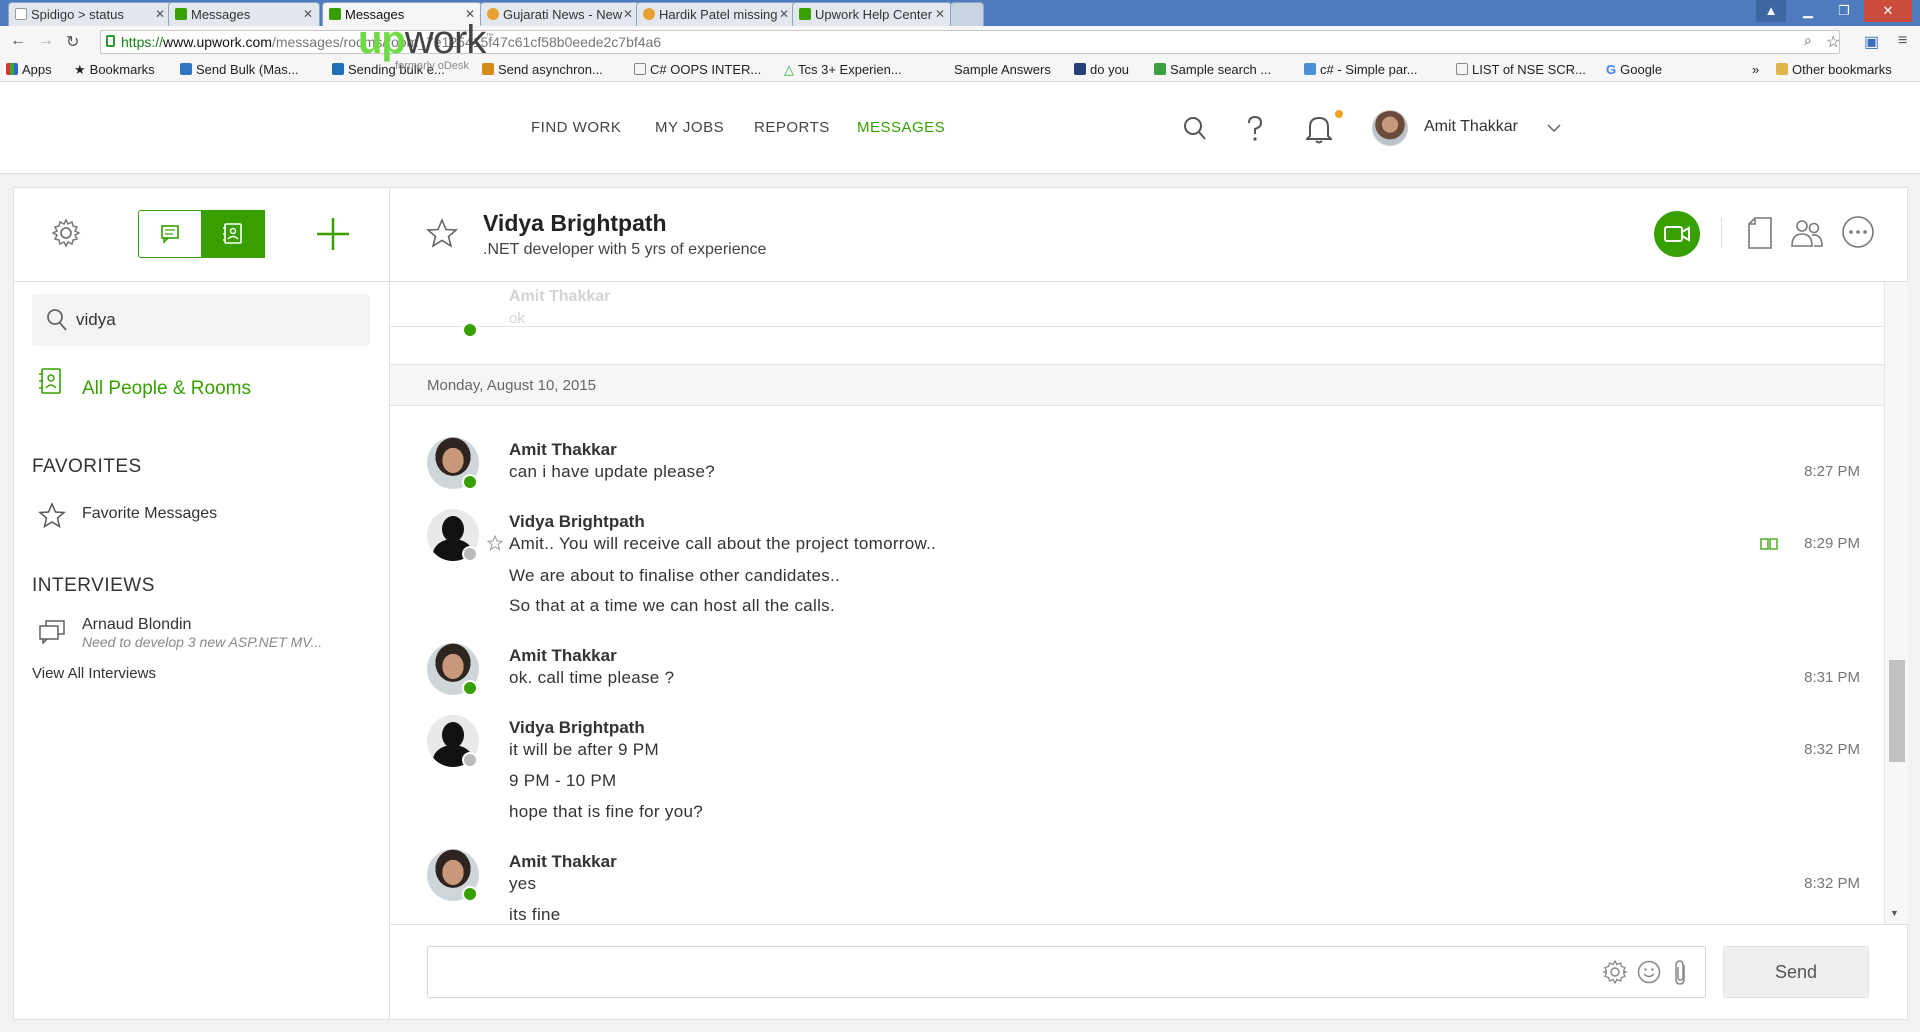 This screenshot has height=1032, width=1920. Describe the element at coordinates (1807, 233) in the screenshot. I see `room-members-icon` at that location.